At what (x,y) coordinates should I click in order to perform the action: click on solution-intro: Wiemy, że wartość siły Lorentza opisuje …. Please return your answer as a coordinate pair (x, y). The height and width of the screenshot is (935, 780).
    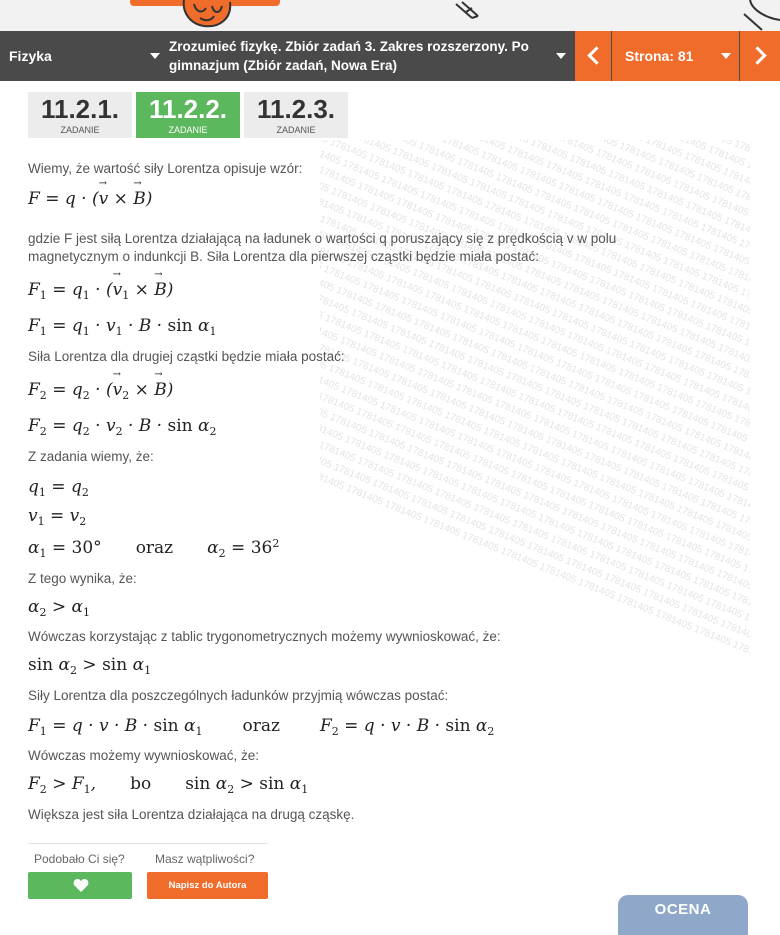
    Looking at the image, I should click on (165, 168).